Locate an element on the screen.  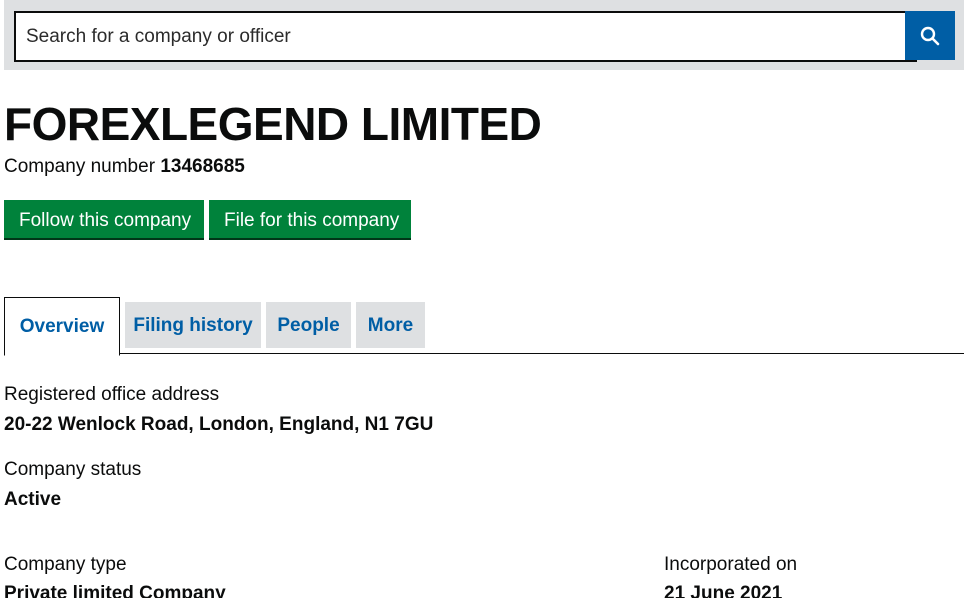
company-number-line: Company number 13468685 is located at coordinates (124, 167).